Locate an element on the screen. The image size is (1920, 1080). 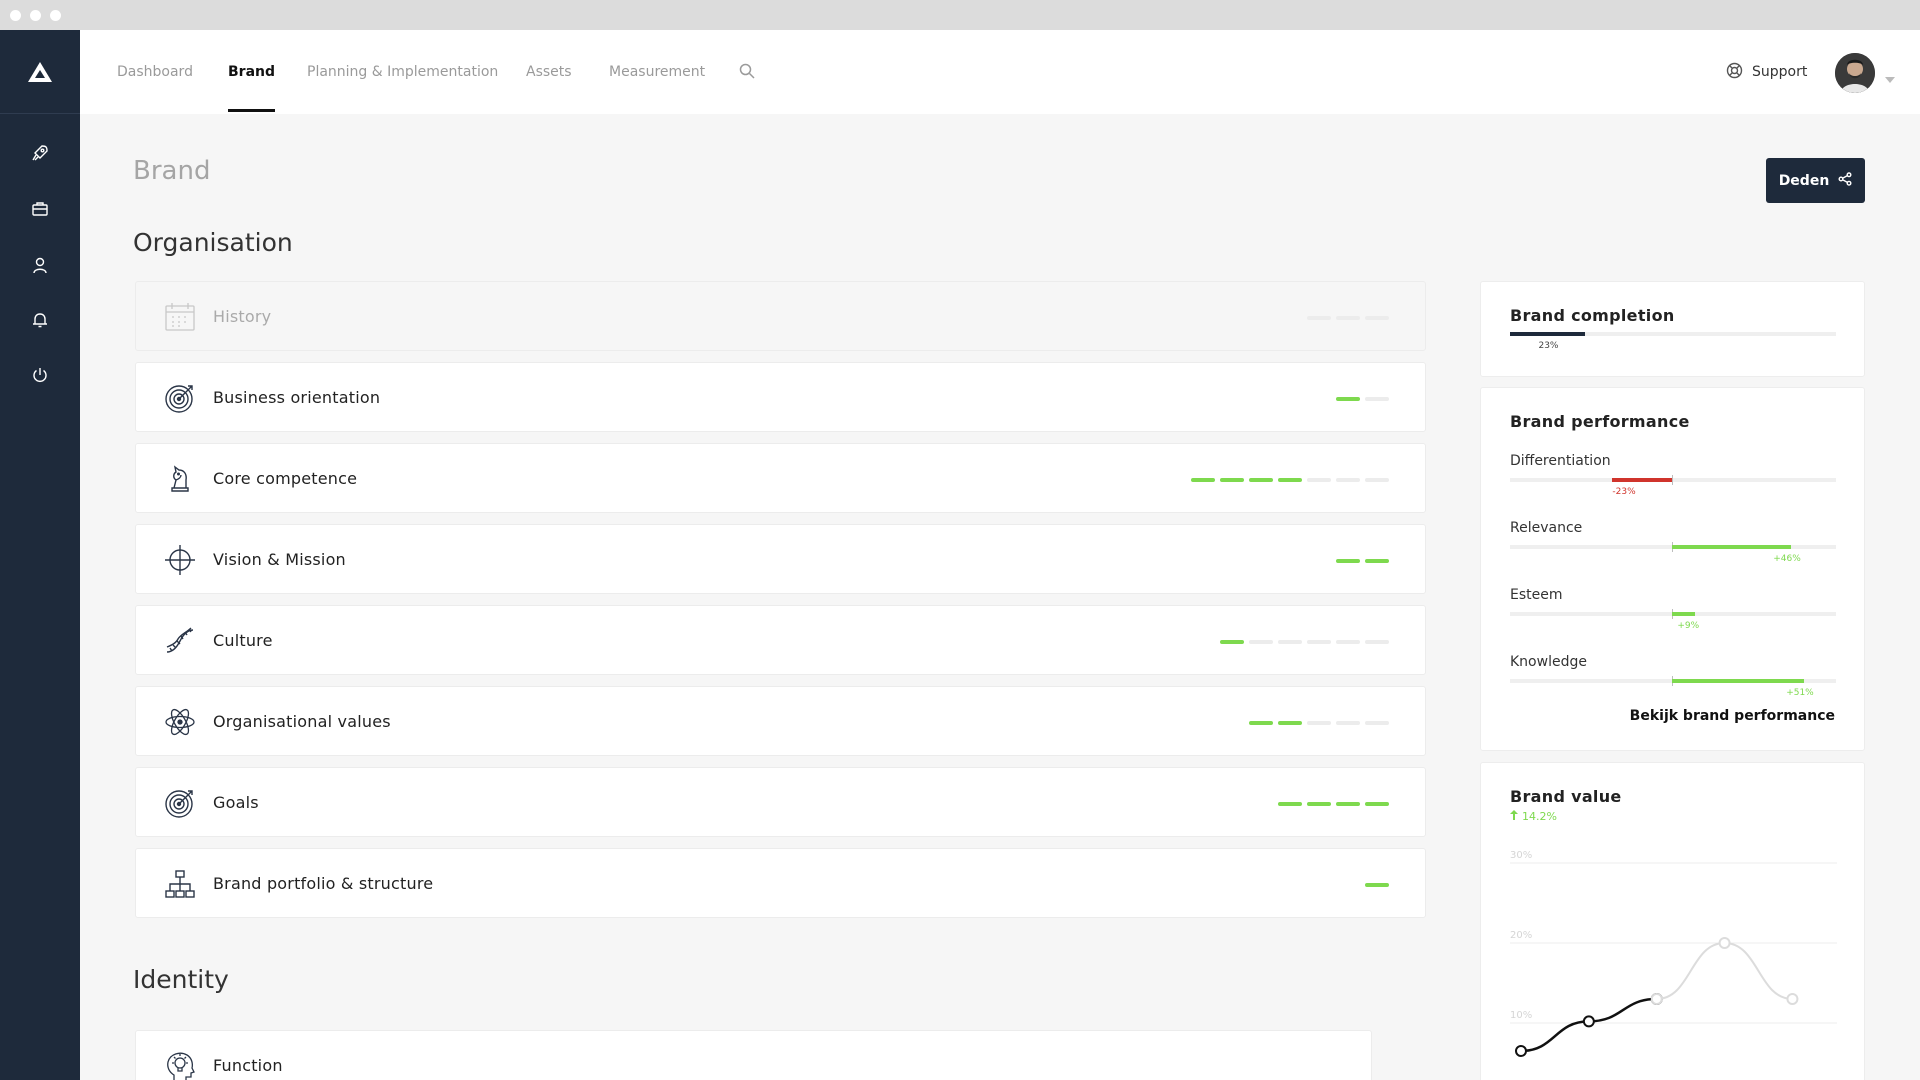
share-button: Deden is located at coordinates (1815, 180).